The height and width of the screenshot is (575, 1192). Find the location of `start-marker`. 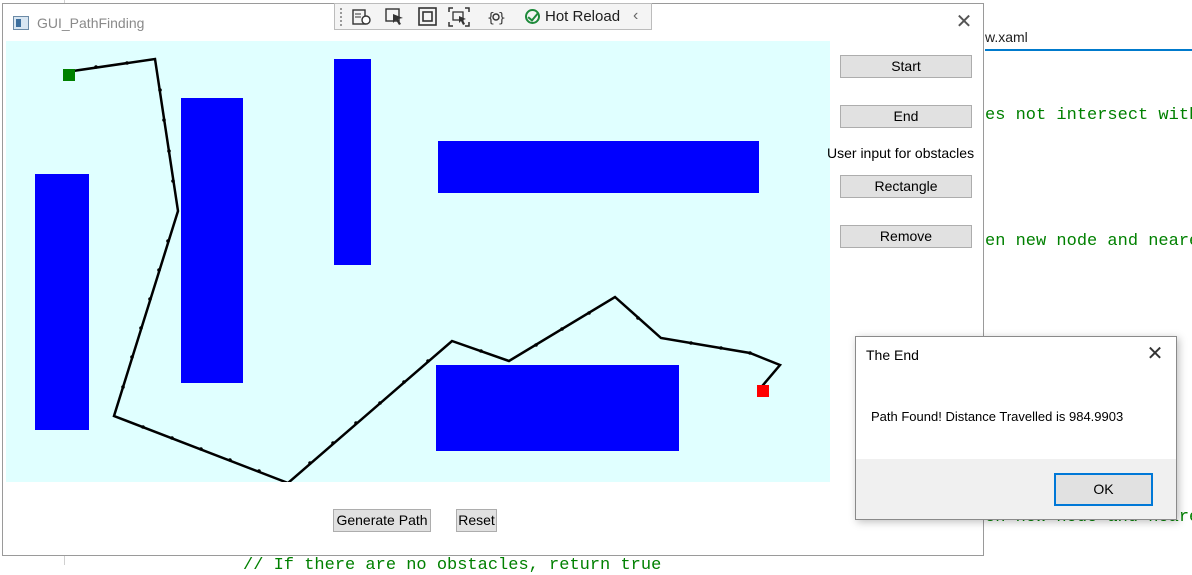

start-marker is located at coordinates (69, 75).